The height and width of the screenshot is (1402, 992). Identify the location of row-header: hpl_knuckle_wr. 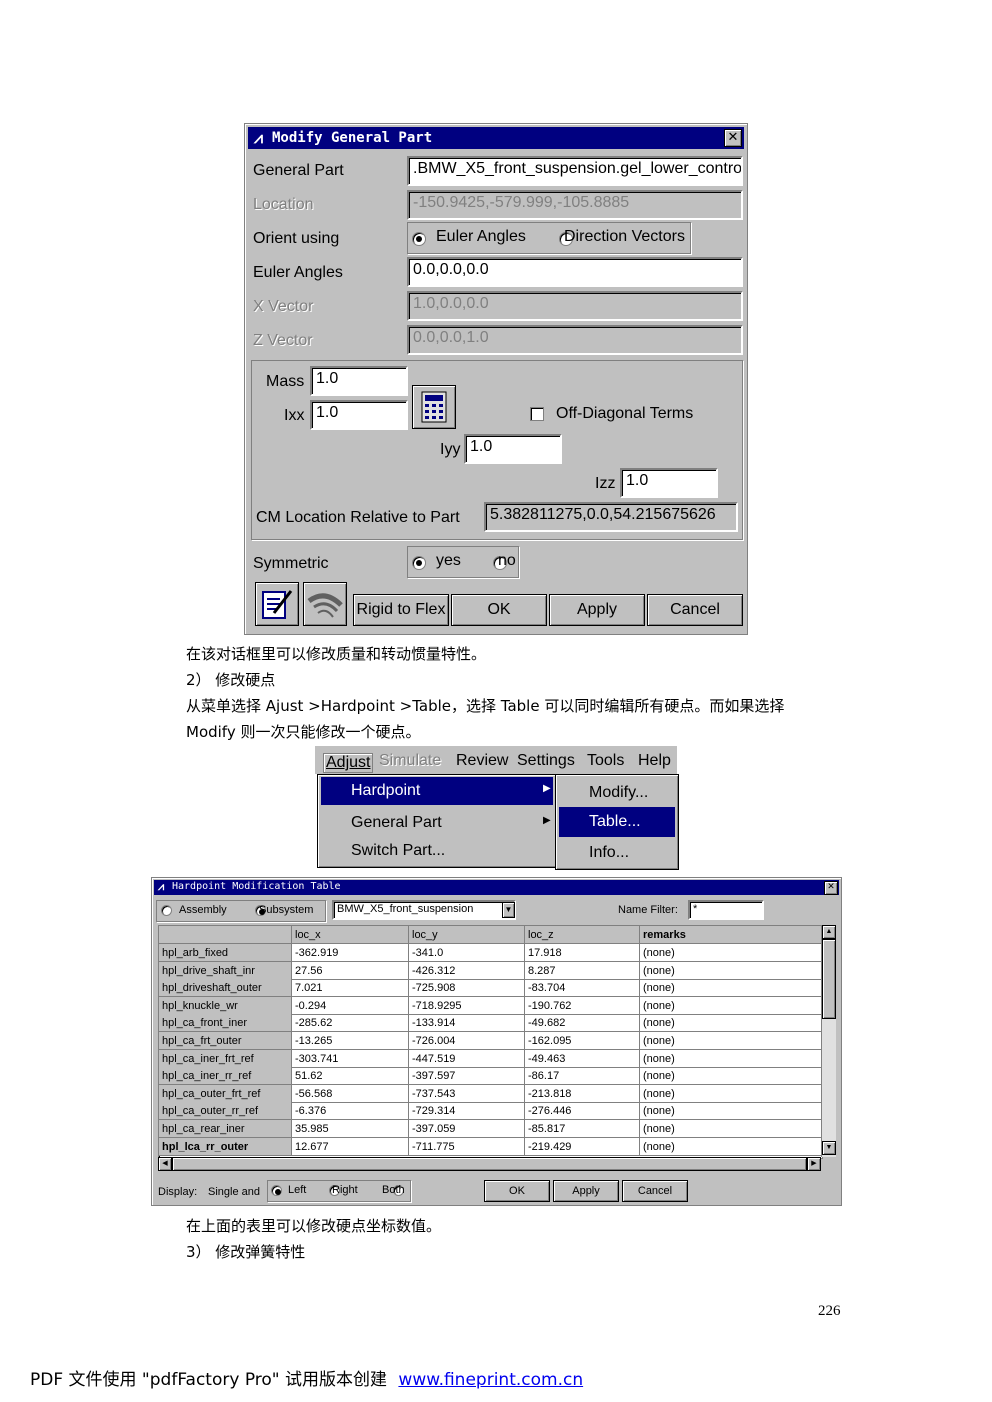
(225, 1005).